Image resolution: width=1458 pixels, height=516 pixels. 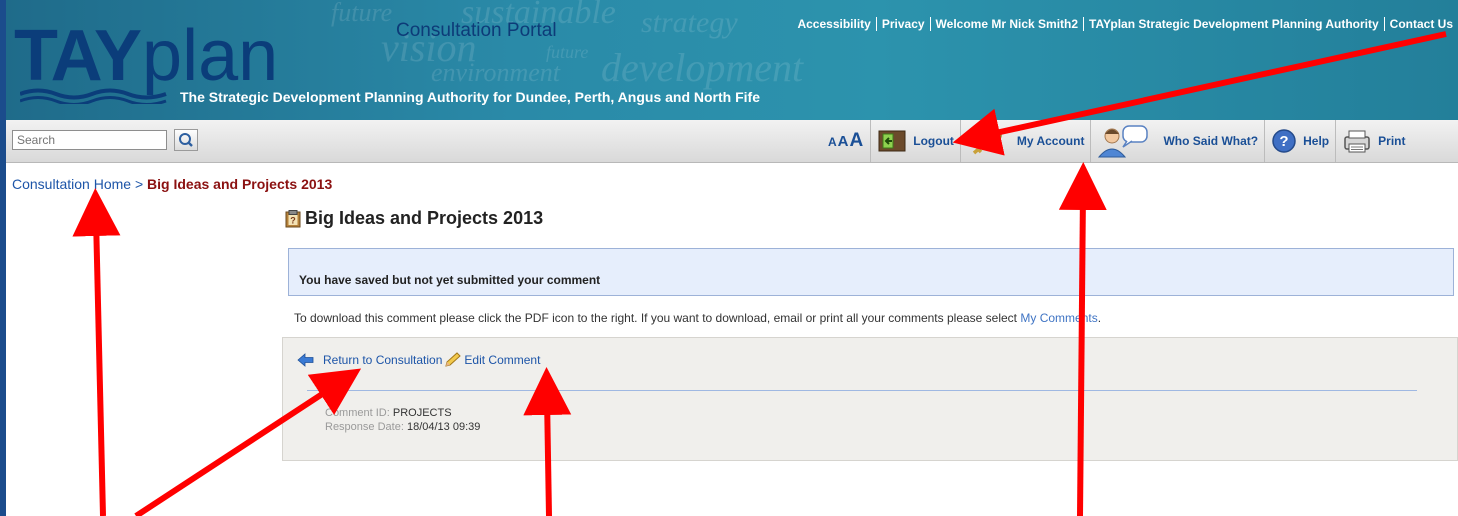 I want to click on logout-button: Logout, so click(x=915, y=141).